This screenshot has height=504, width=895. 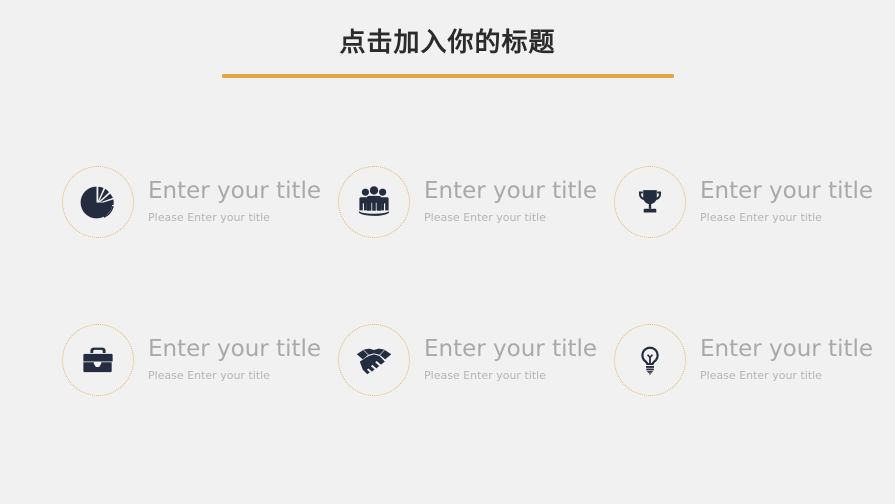 I want to click on pie-chart-icon, so click(x=98, y=202).